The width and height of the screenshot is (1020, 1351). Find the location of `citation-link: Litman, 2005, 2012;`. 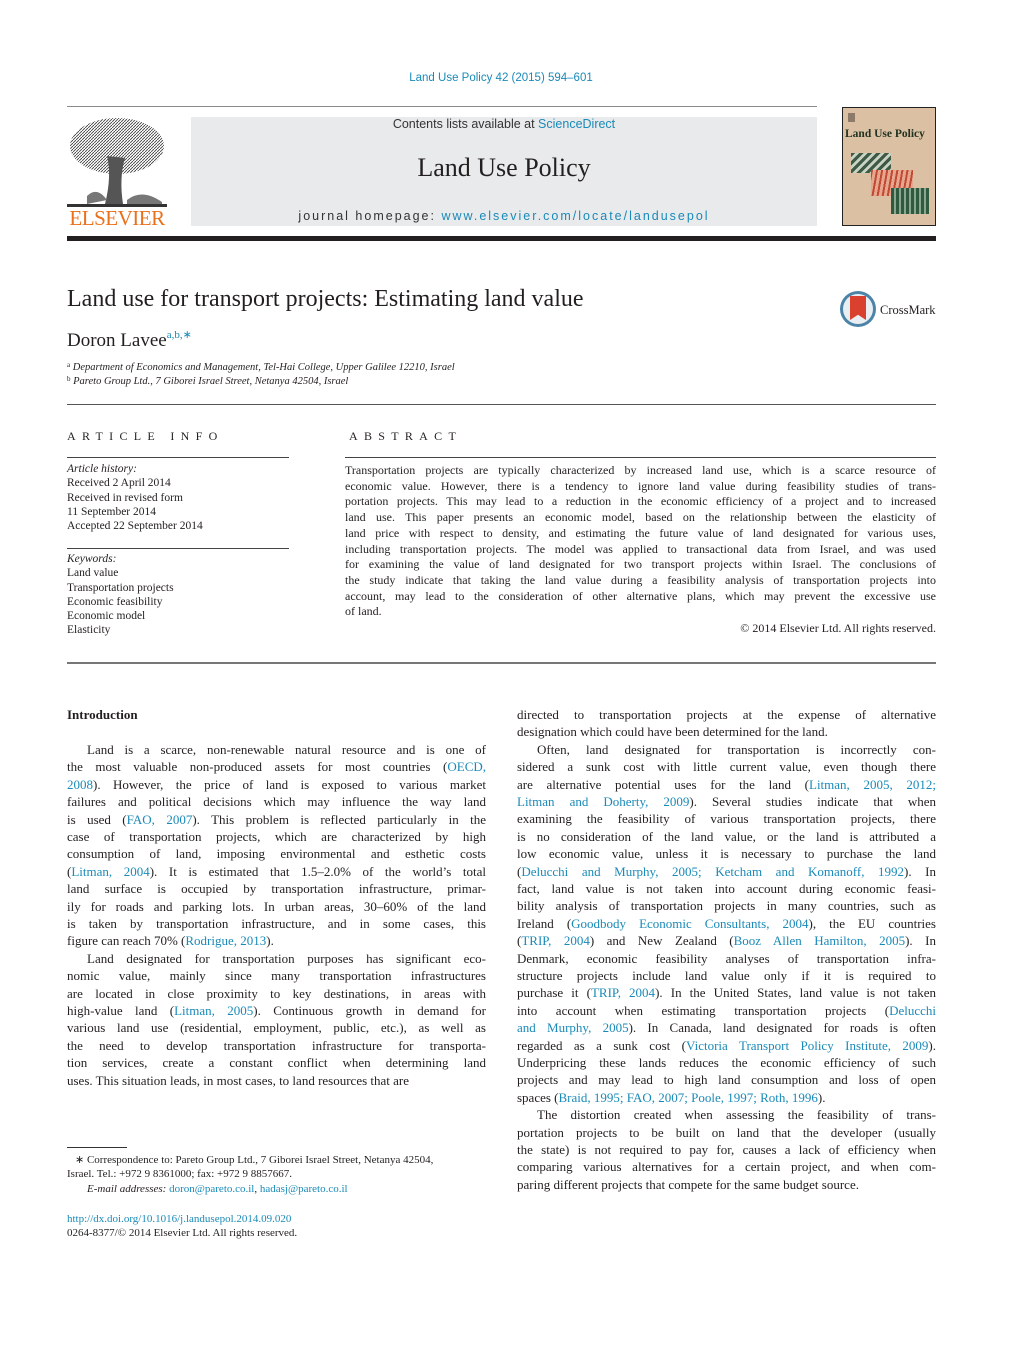

citation-link: Litman, 2005, 2012; is located at coordinates (872, 784).